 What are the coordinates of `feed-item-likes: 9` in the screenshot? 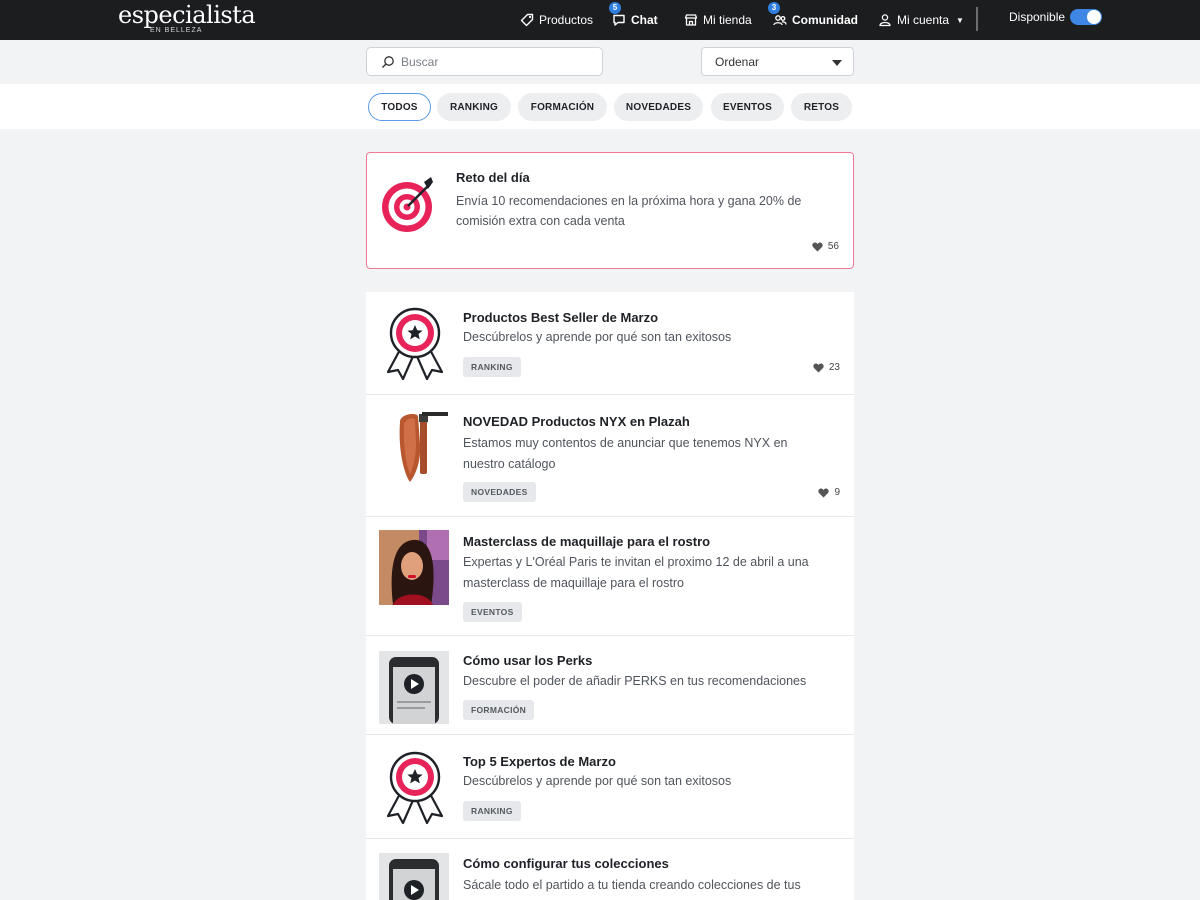 It's located at (829, 492).